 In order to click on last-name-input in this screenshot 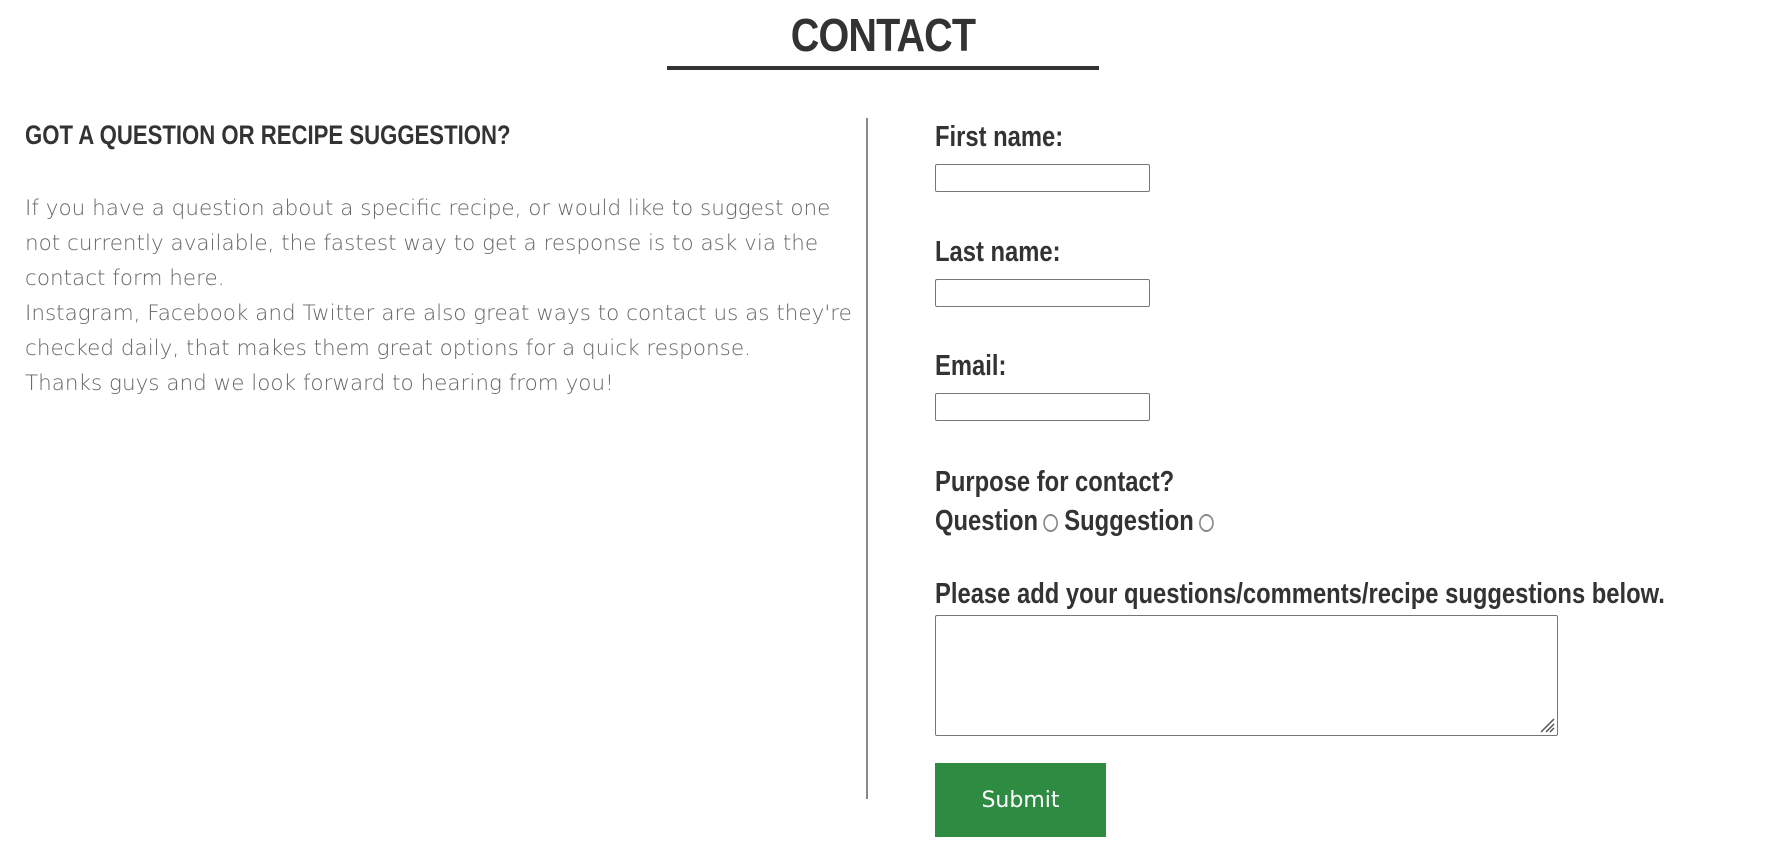, I will do `click(1042, 293)`.